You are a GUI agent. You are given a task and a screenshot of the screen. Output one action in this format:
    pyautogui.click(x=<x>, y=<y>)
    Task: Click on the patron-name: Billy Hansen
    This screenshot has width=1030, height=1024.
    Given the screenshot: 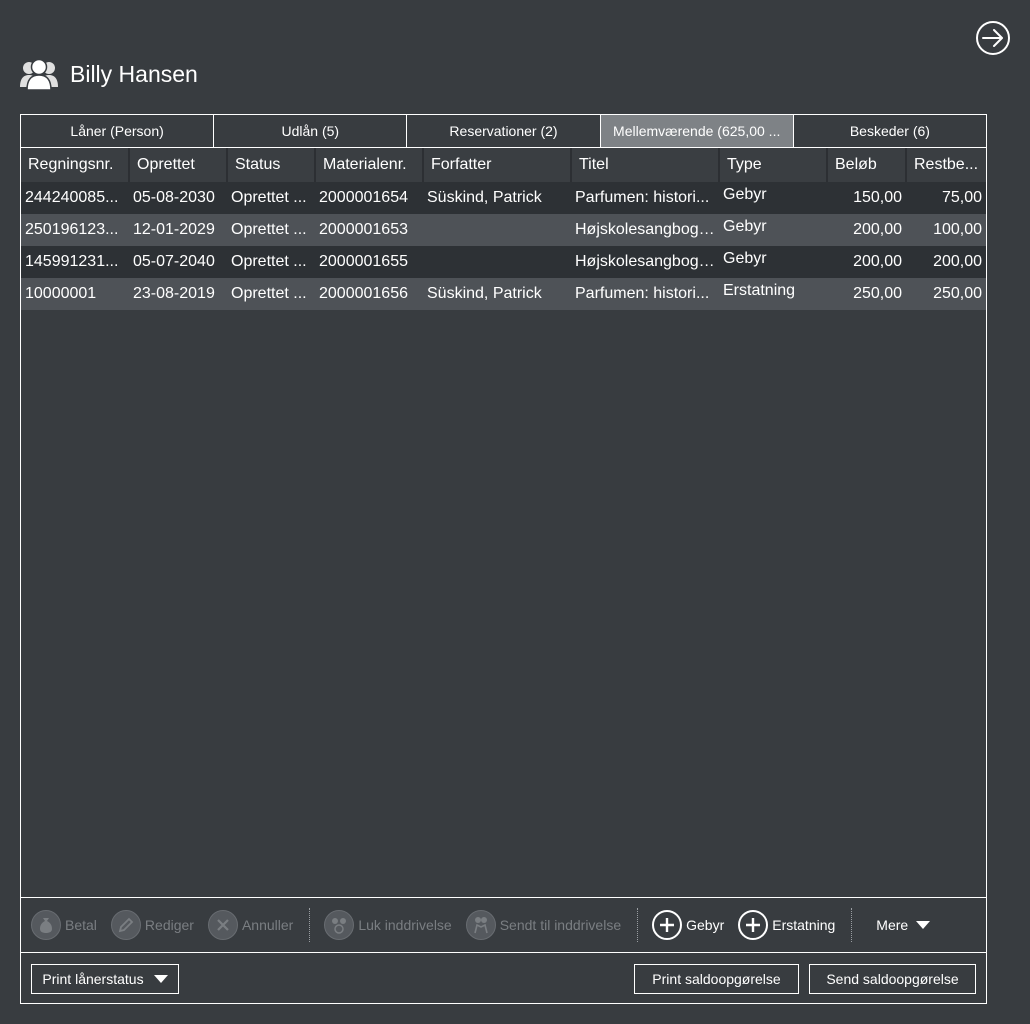 What is the action you would take?
    pyautogui.click(x=134, y=73)
    